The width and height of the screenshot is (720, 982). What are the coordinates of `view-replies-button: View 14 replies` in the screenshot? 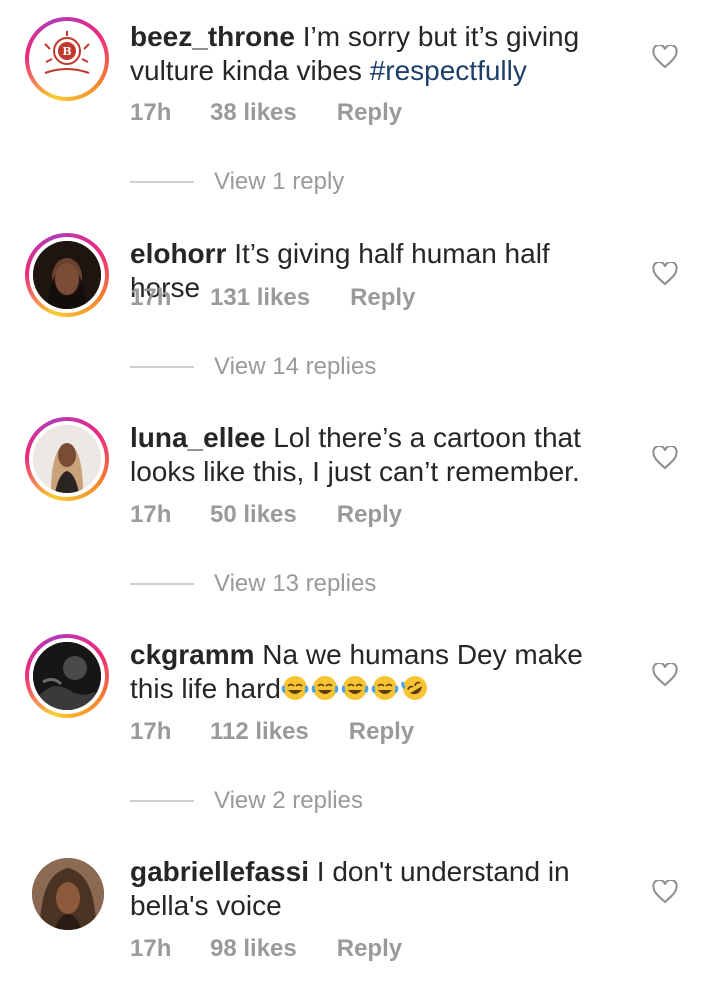 It's located at (253, 367).